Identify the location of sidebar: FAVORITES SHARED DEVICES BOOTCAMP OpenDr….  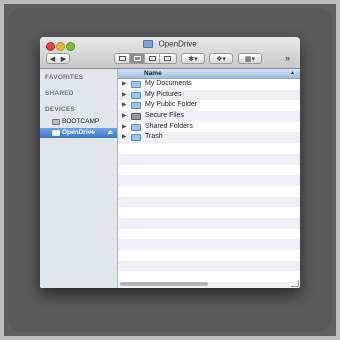
(79, 178).